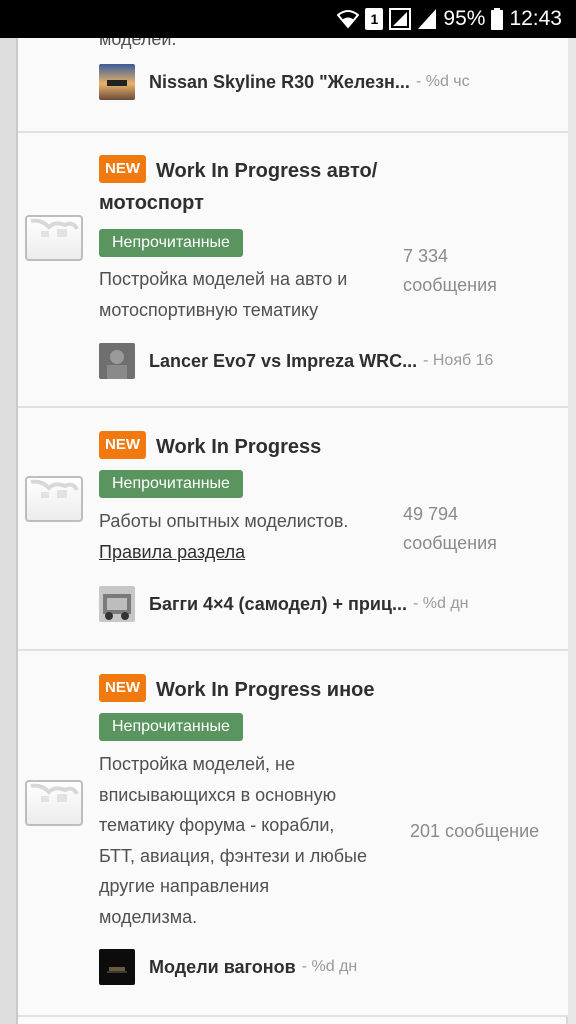  I want to click on signal-strength-icon, so click(427, 19).